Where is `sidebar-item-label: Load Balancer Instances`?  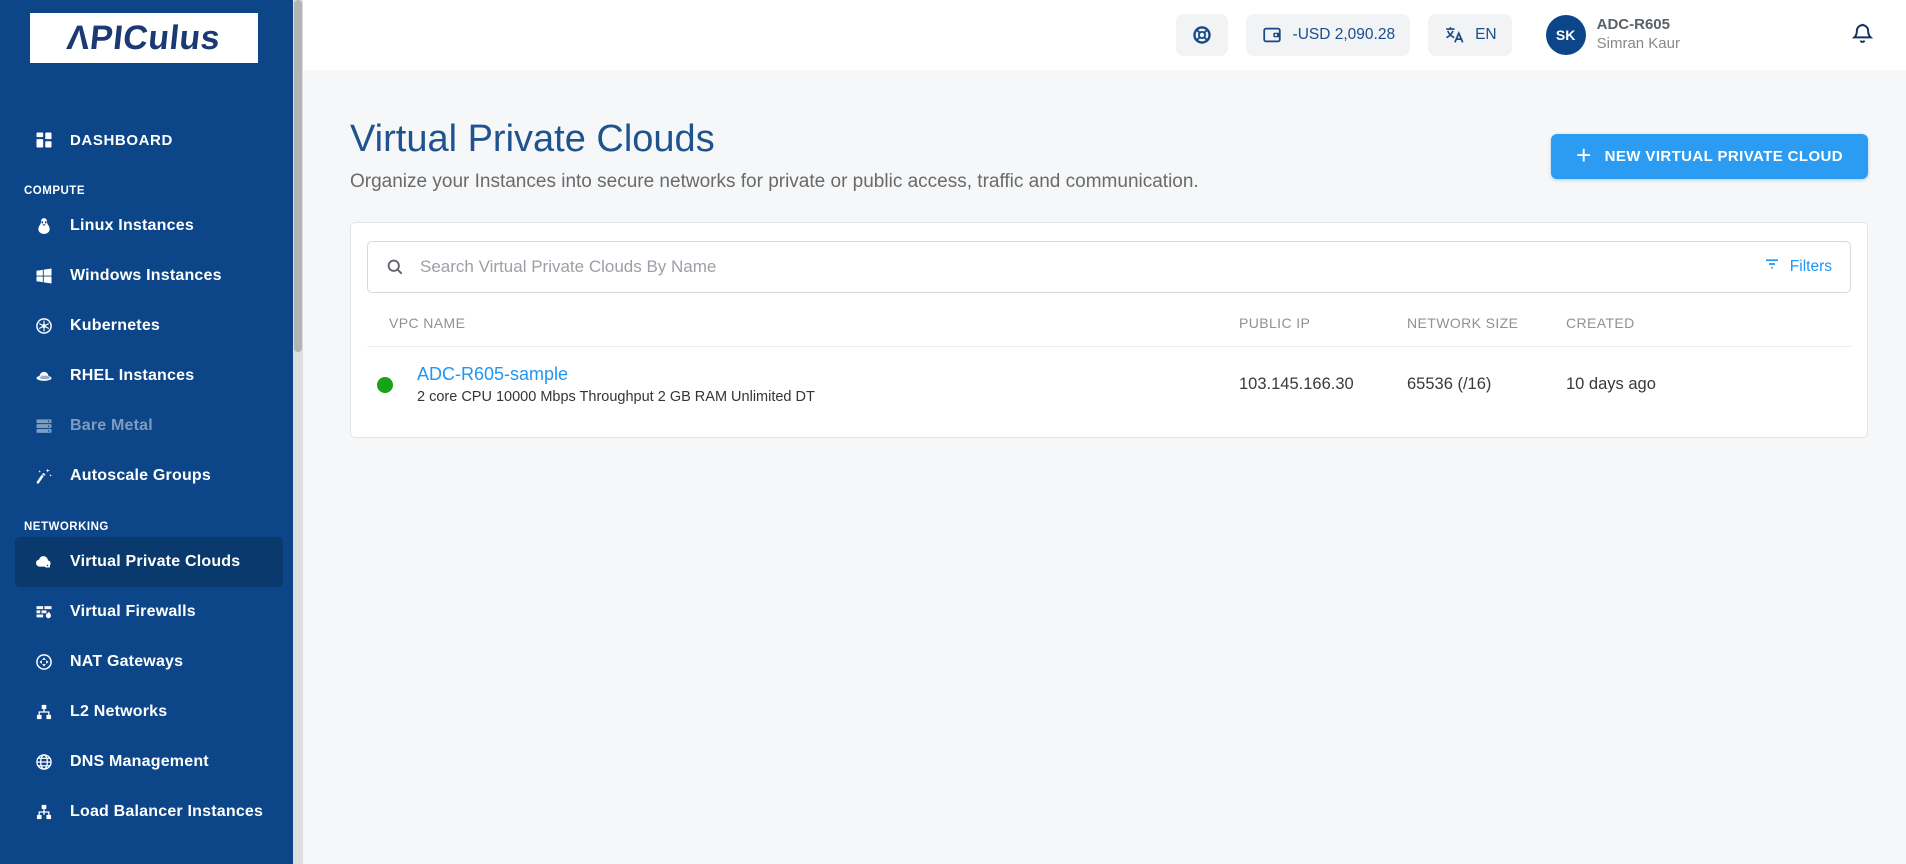
sidebar-item-label: Load Balancer Instances is located at coordinates (167, 811).